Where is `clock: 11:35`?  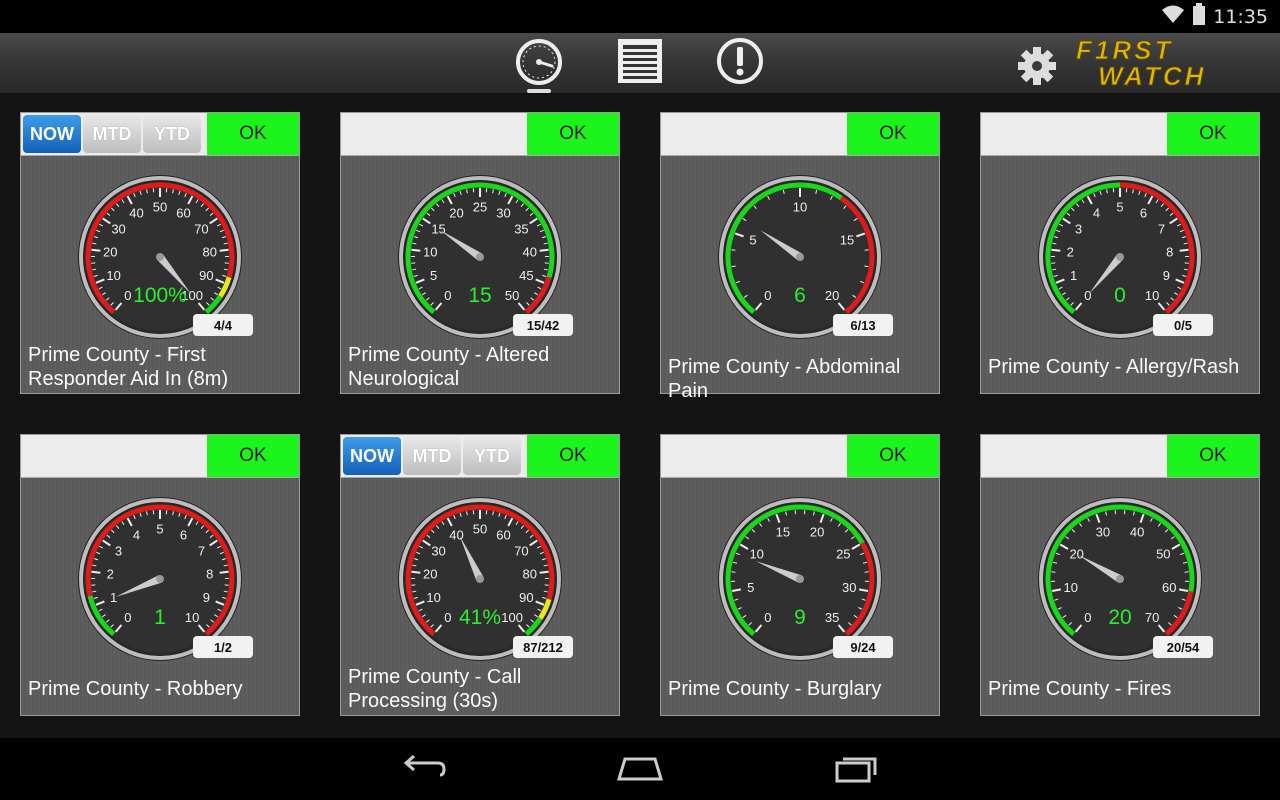 clock: 11:35 is located at coordinates (1240, 16).